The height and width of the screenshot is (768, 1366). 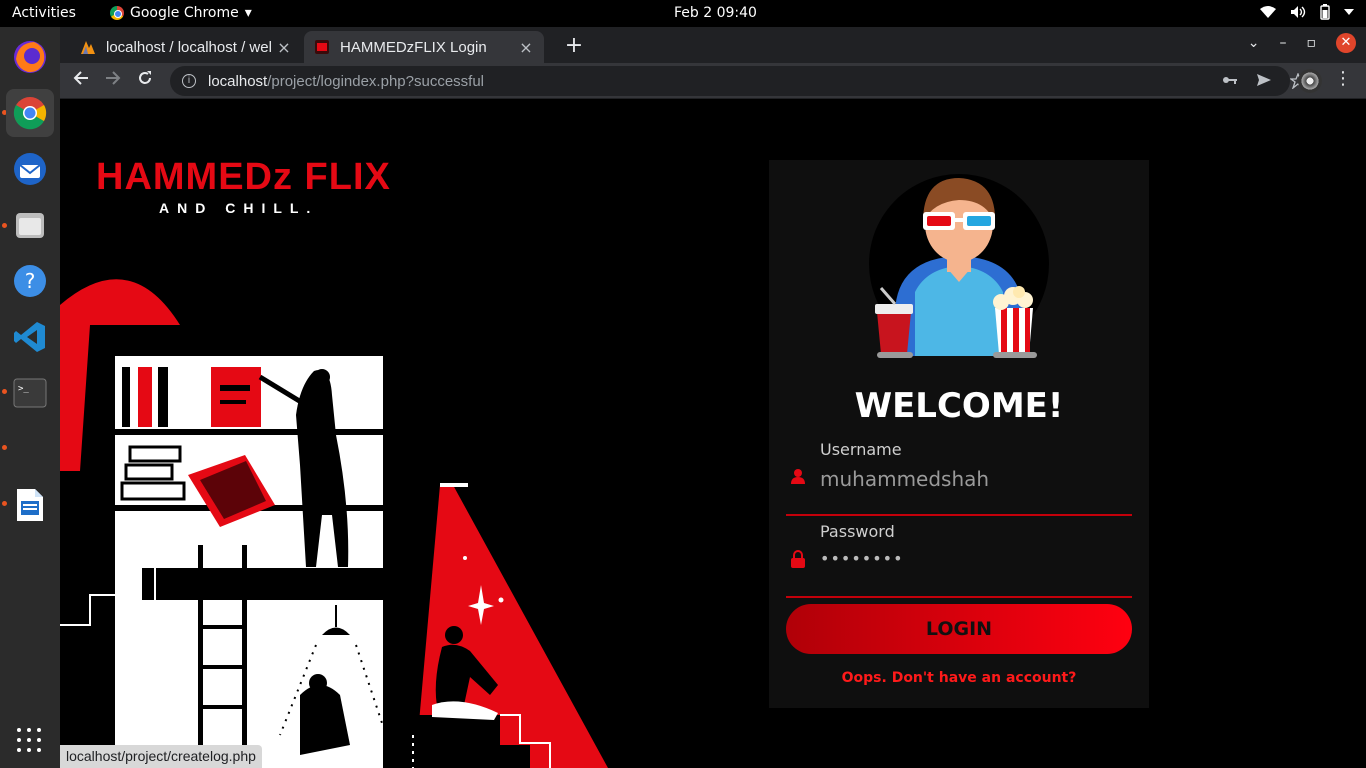 I want to click on password-label: Password, so click(x=857, y=531).